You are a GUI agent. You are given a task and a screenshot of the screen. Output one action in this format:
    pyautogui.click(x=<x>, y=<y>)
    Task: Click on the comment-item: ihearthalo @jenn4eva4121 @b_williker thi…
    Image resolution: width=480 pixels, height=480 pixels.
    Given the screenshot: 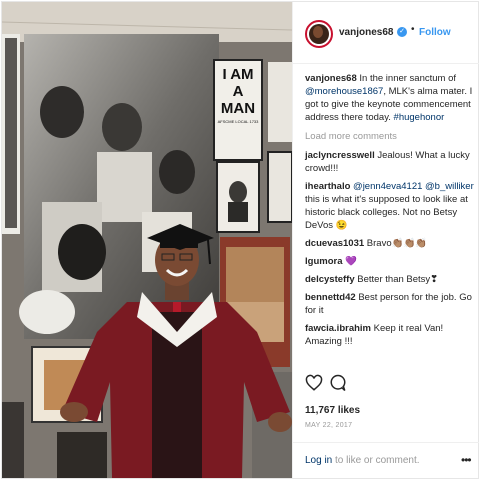 What is the action you would take?
    pyautogui.click(x=390, y=206)
    